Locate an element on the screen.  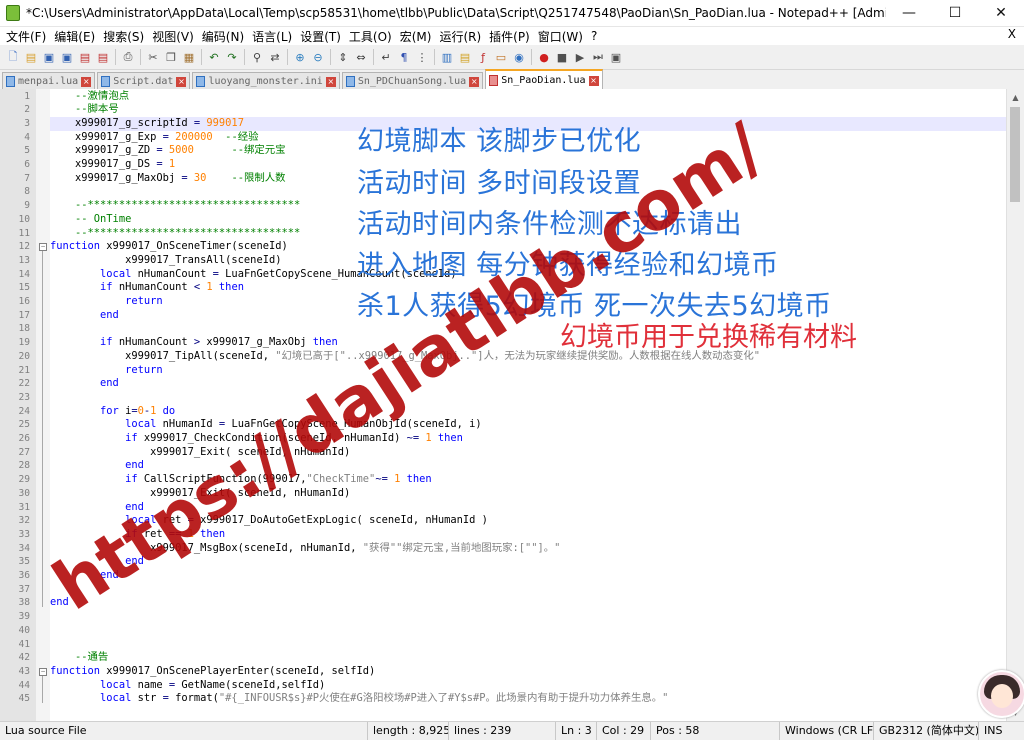
sync-h-icon: ⇔ is located at coordinates (361, 57).